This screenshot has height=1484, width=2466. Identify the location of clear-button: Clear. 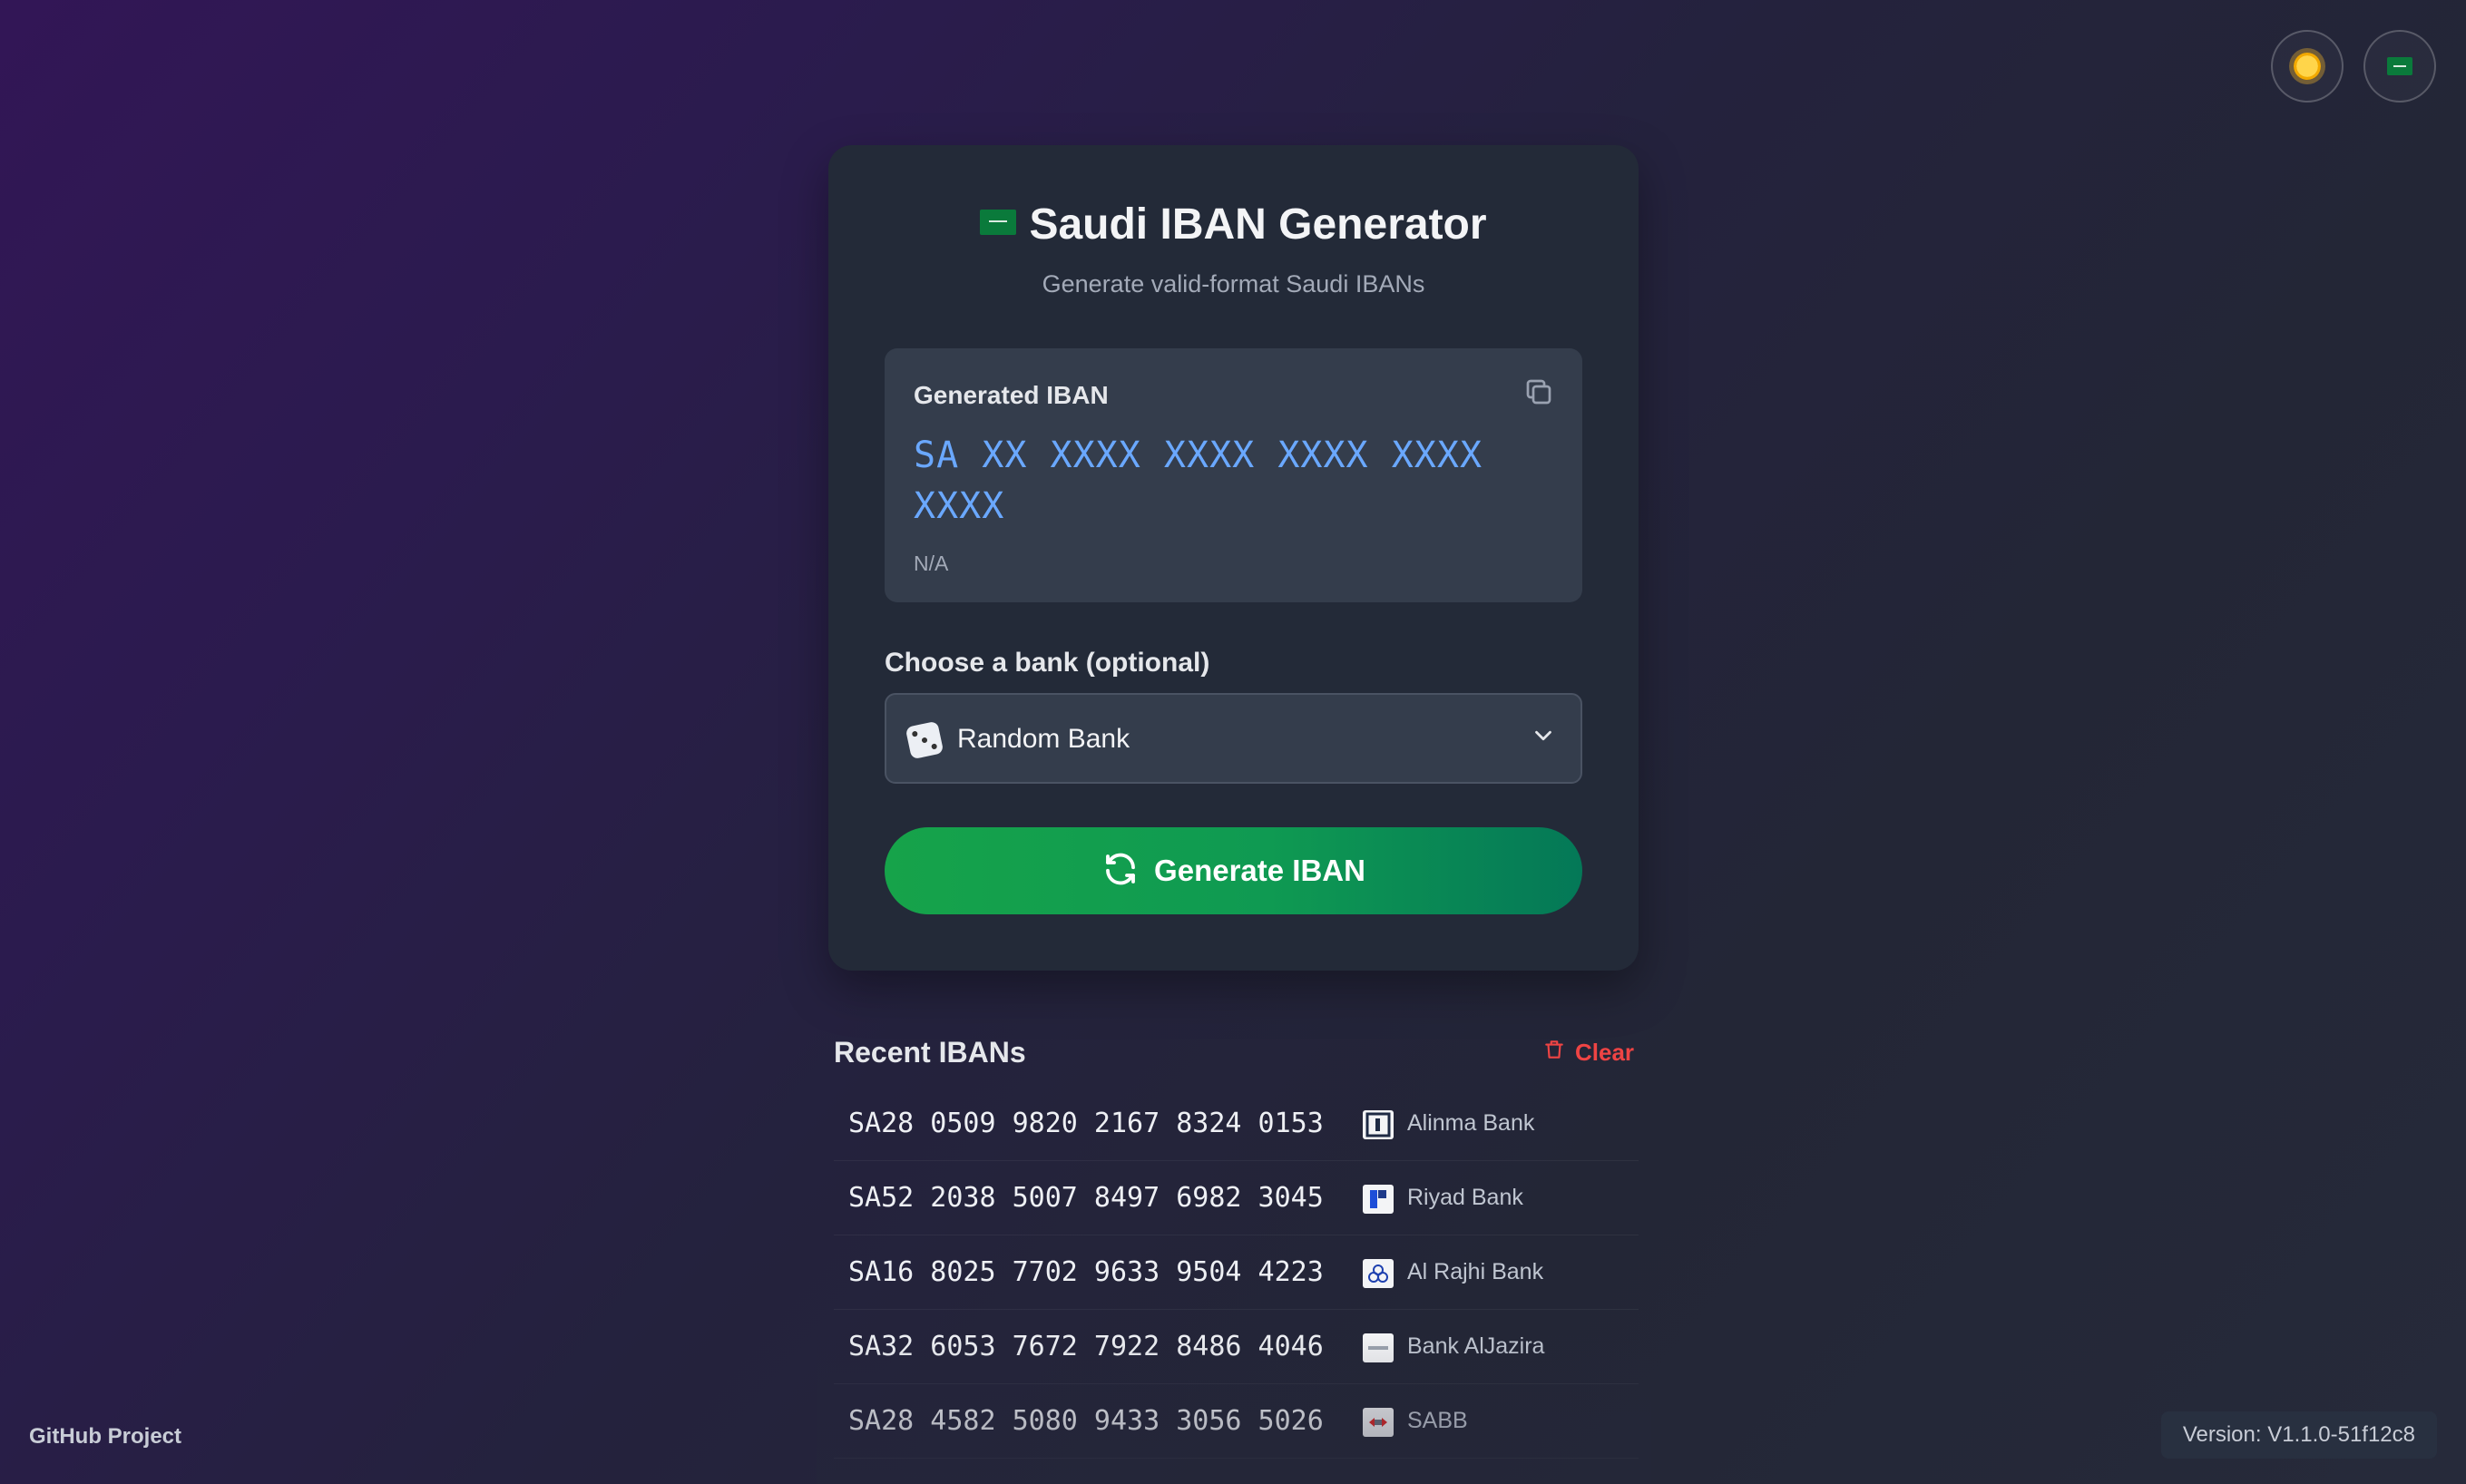
(1588, 1053).